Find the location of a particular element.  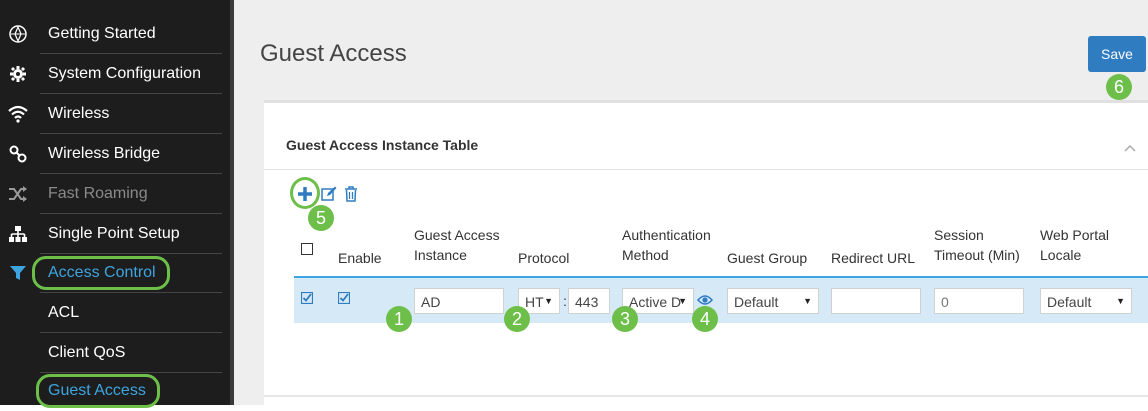

sidebar-item-single-point-setup: Single Point Setup is located at coordinates (115, 234).